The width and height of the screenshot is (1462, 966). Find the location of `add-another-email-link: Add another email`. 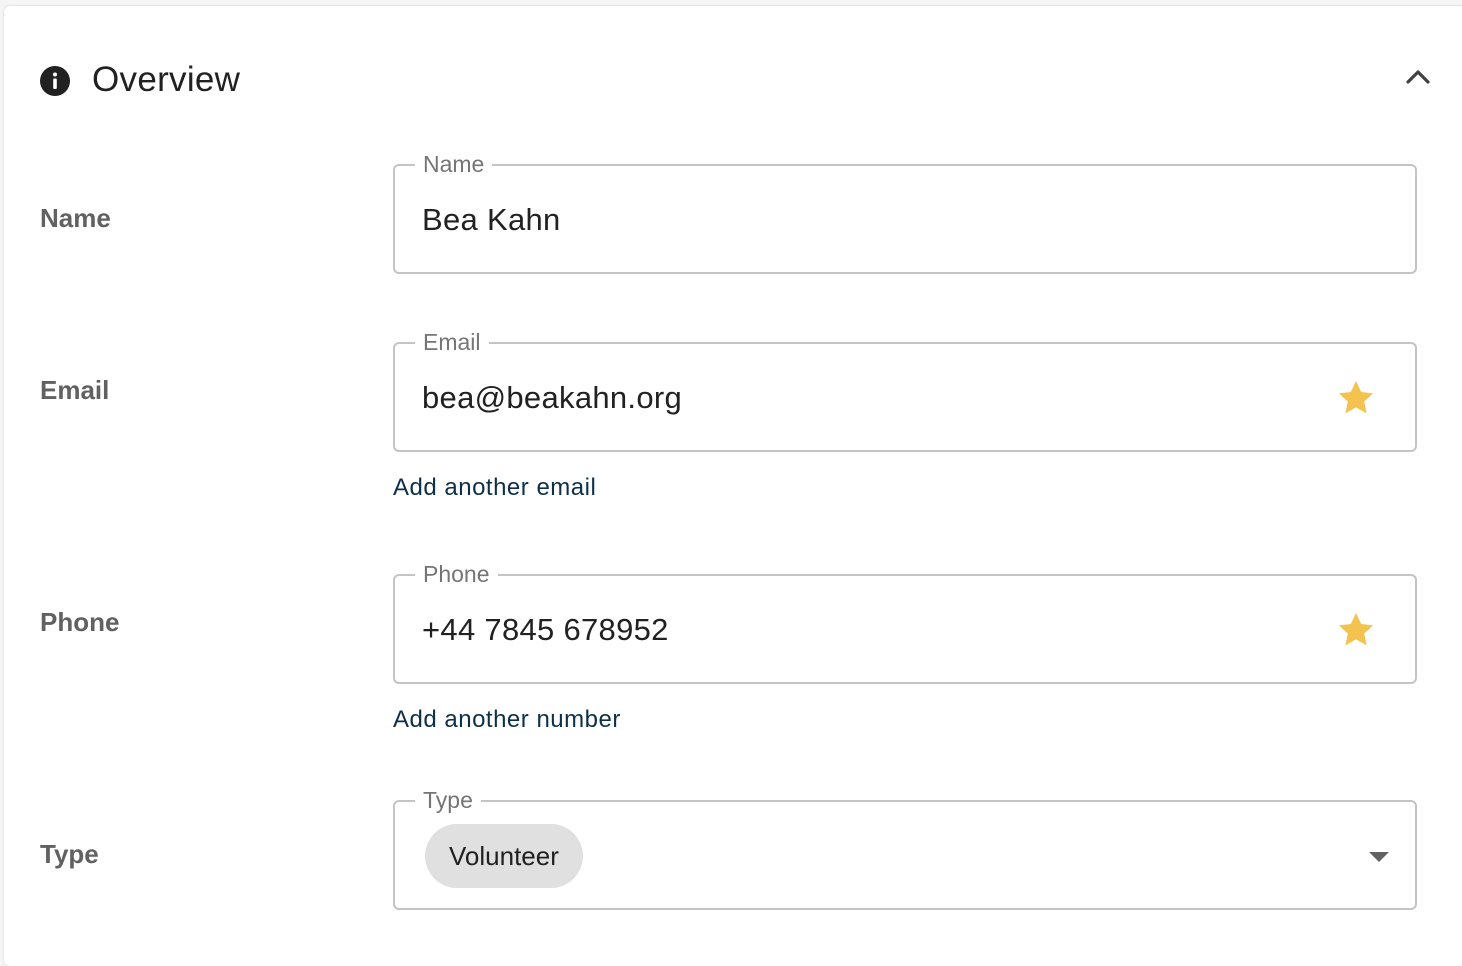

add-another-email-link: Add another email is located at coordinates (494, 488).